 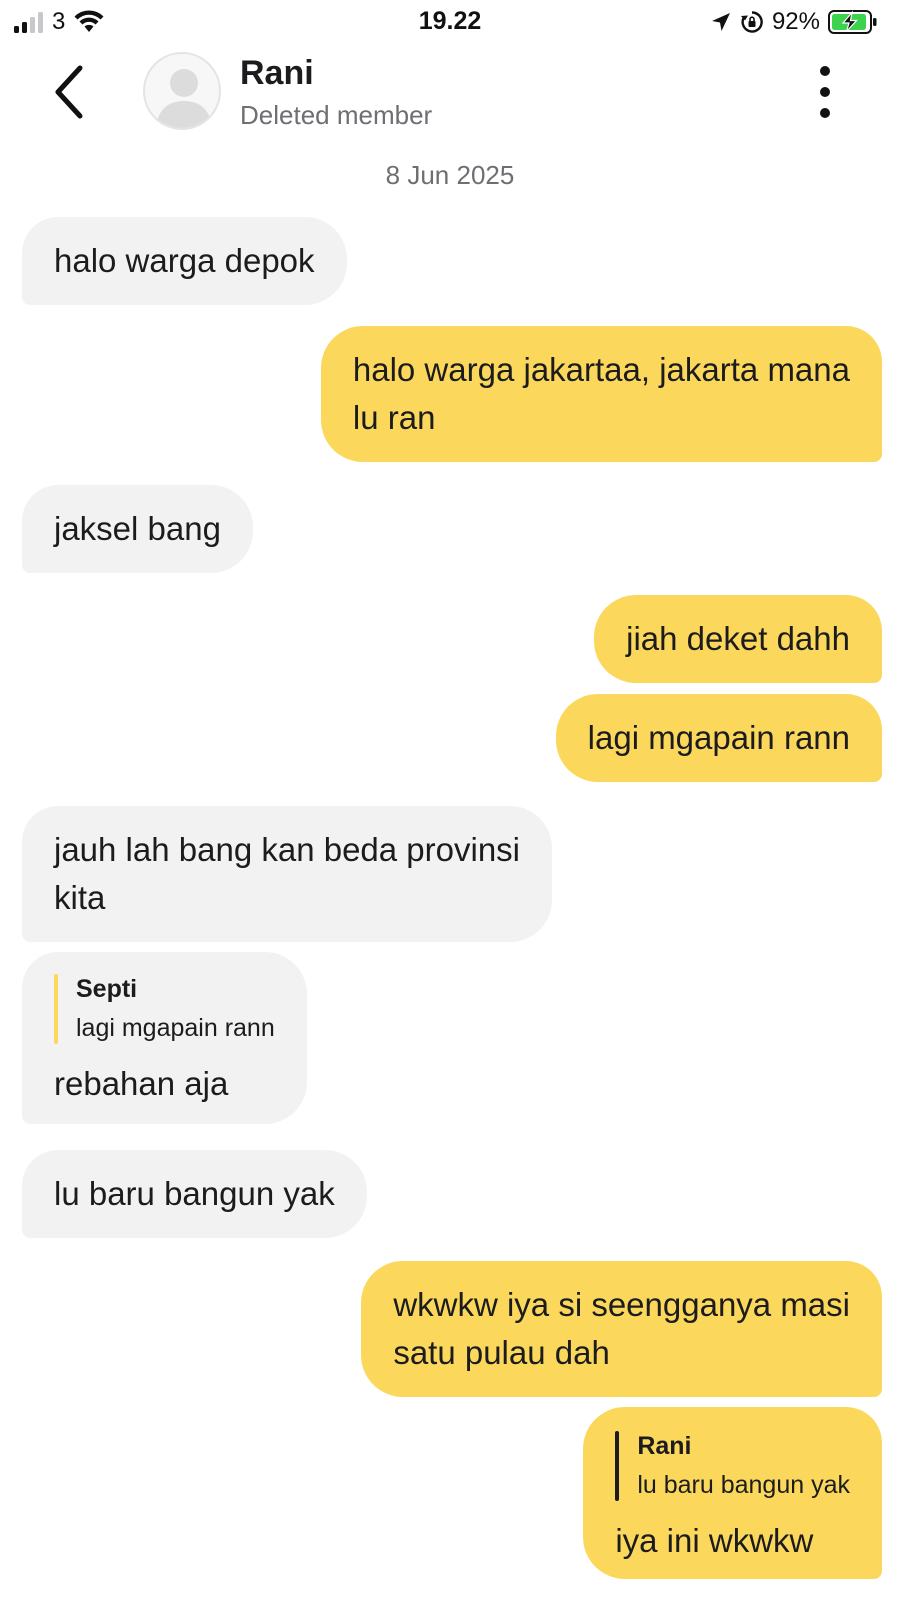 I want to click on quote-author: Rani, so click(x=664, y=1446).